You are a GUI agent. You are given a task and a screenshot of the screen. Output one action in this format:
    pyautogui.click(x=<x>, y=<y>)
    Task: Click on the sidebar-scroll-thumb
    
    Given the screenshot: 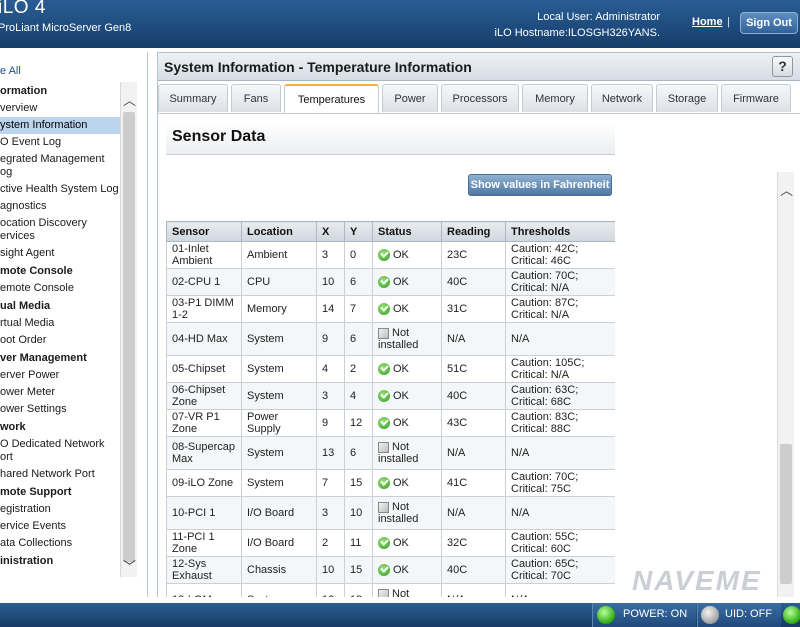 What is the action you would take?
    pyautogui.click(x=129, y=337)
    